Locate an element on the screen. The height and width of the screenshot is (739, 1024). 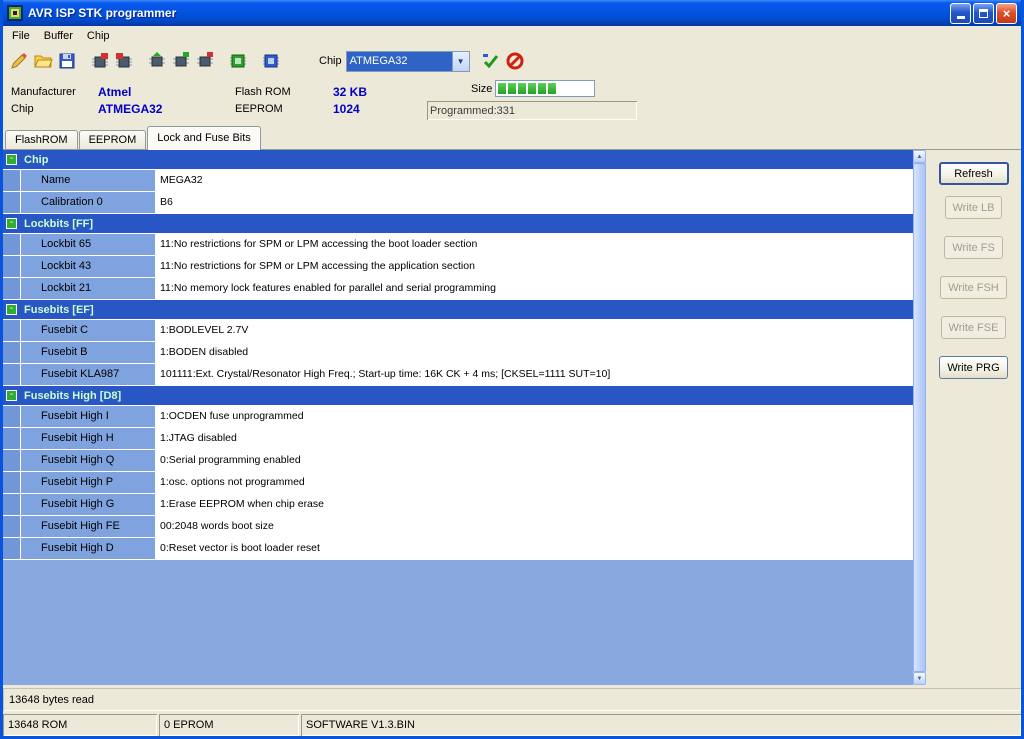
grid-row: Fusebit B 1:BODEN disabled is located at coordinates (458, 353).